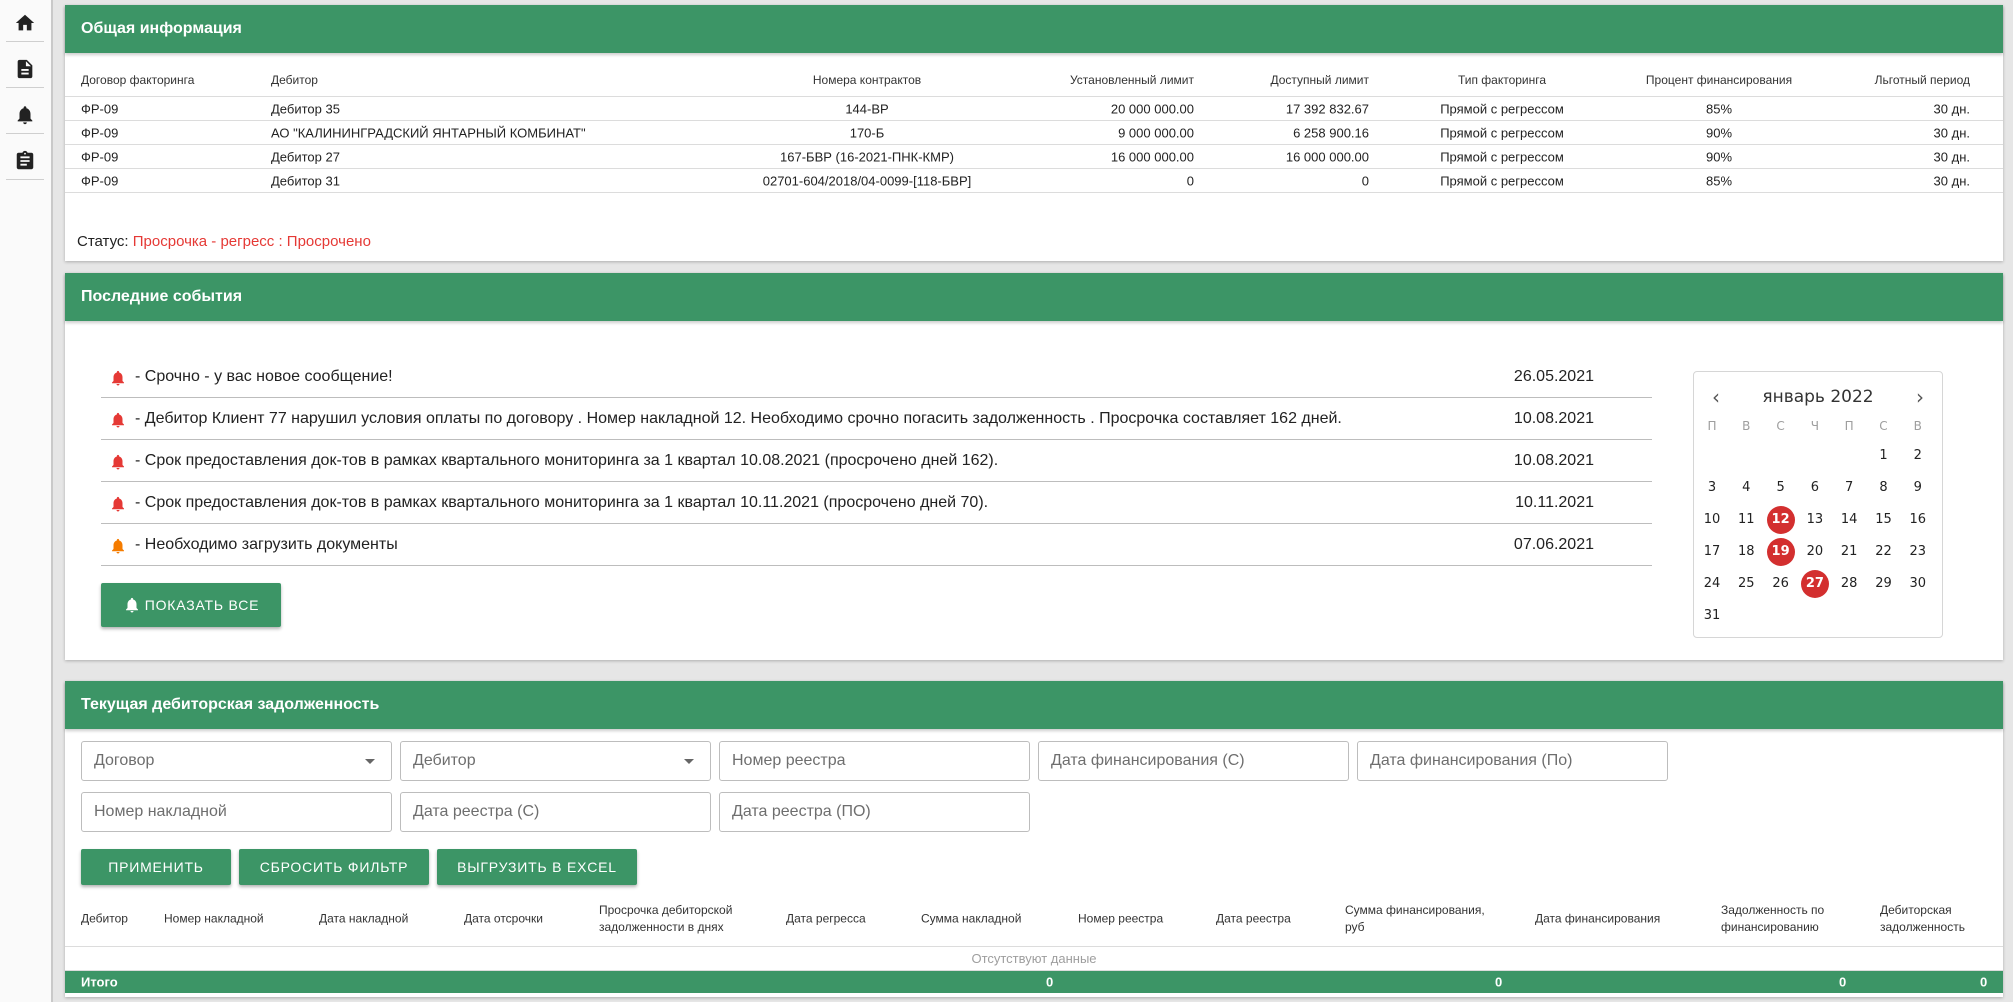 The image size is (2013, 1002). What do you see at coordinates (1415, 918) in the screenshot?
I see `column-header: Сумма финансирования, руб` at bounding box center [1415, 918].